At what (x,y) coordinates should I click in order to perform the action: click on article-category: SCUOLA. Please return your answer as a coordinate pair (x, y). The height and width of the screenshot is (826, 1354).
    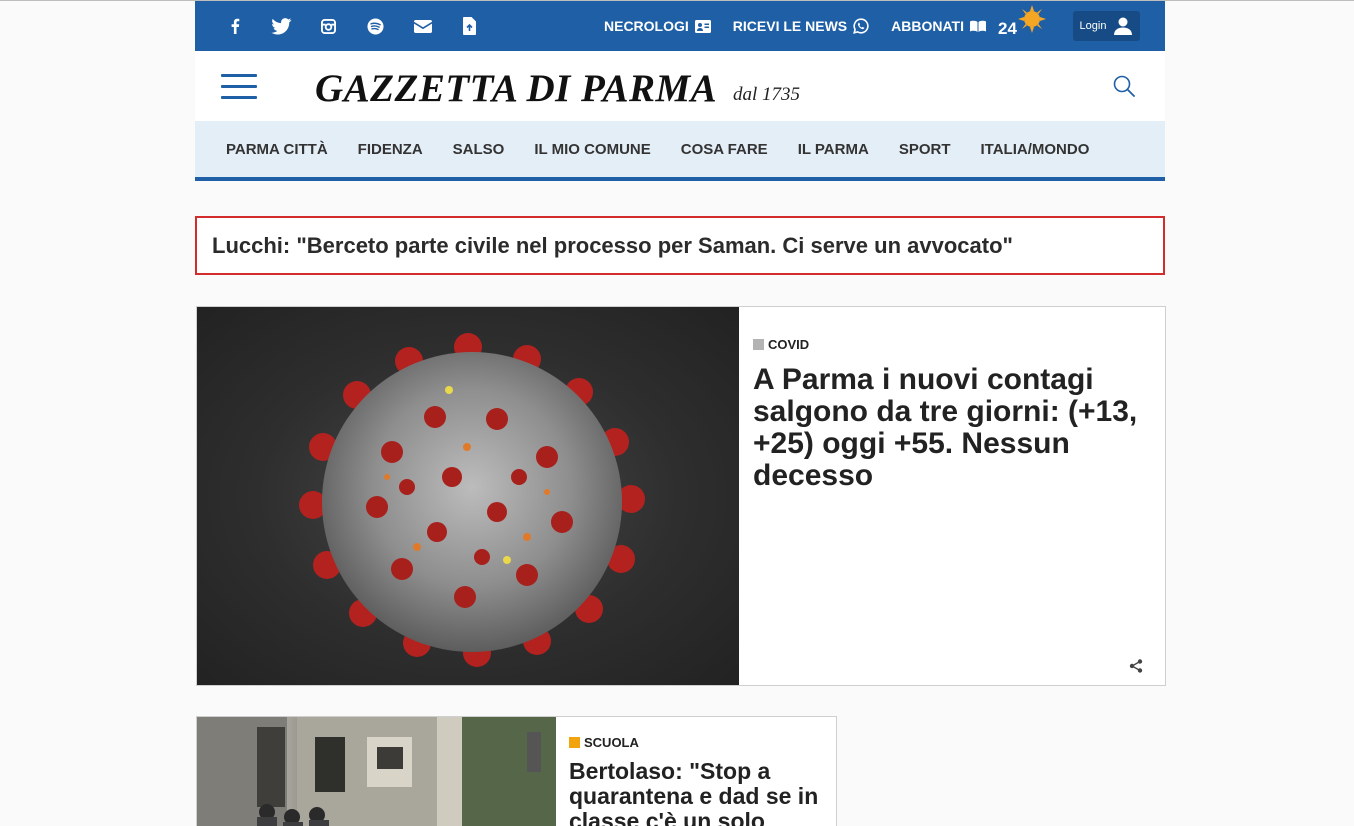
    Looking at the image, I should click on (699, 742).